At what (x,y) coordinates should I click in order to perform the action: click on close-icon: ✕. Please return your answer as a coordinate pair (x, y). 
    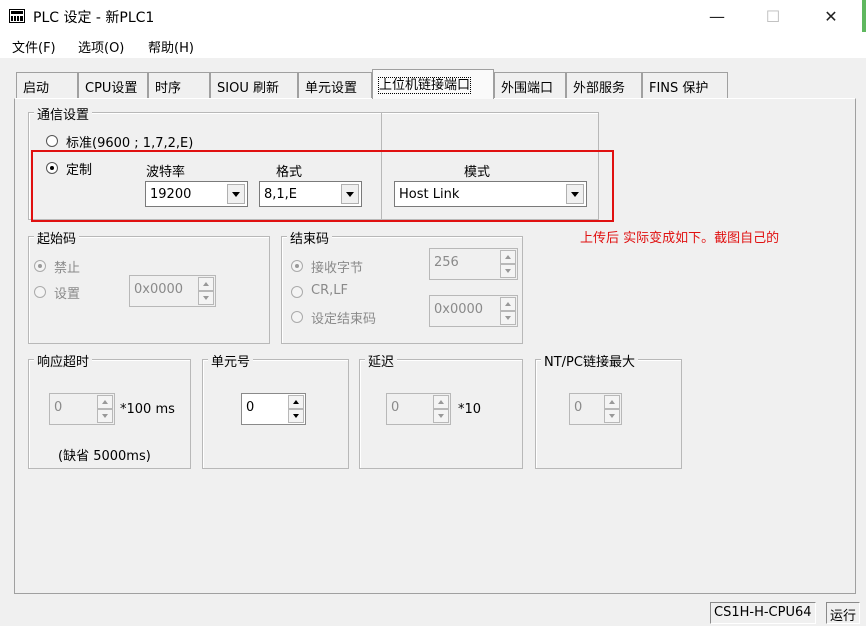
    Looking at the image, I should click on (831, 16).